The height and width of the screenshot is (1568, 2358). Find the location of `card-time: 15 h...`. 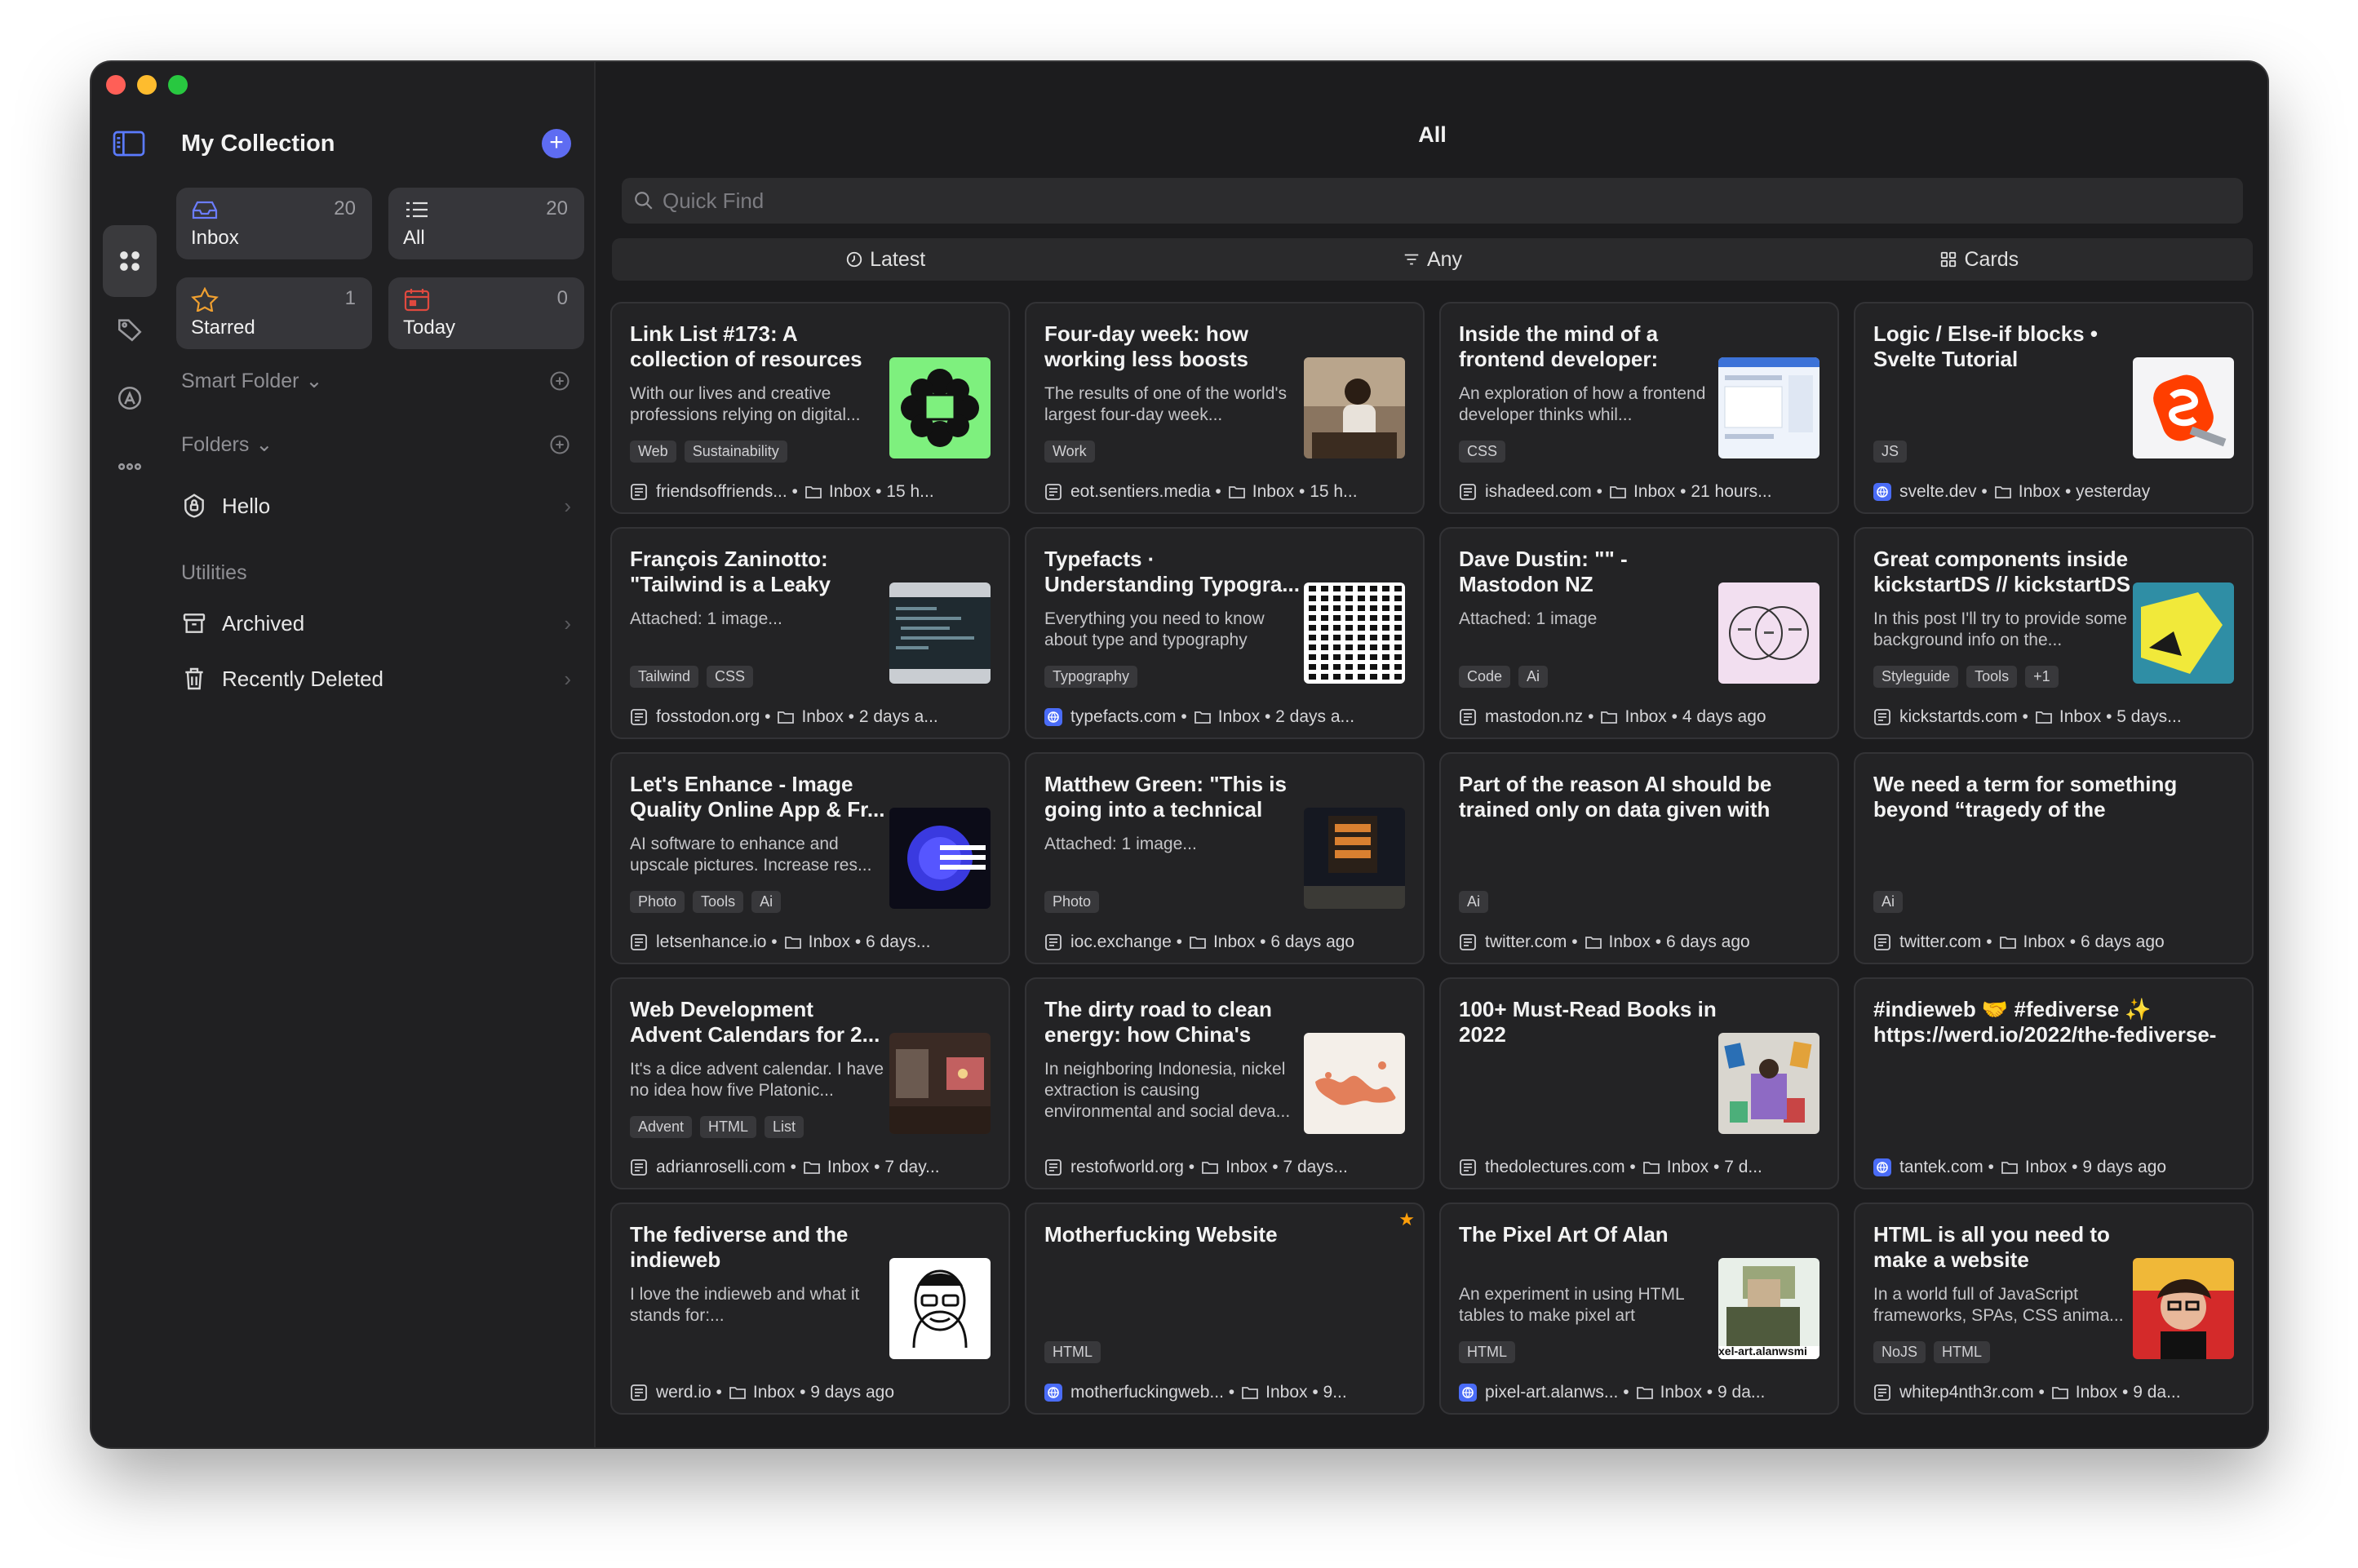

card-time: 15 h... is located at coordinates (1334, 491).